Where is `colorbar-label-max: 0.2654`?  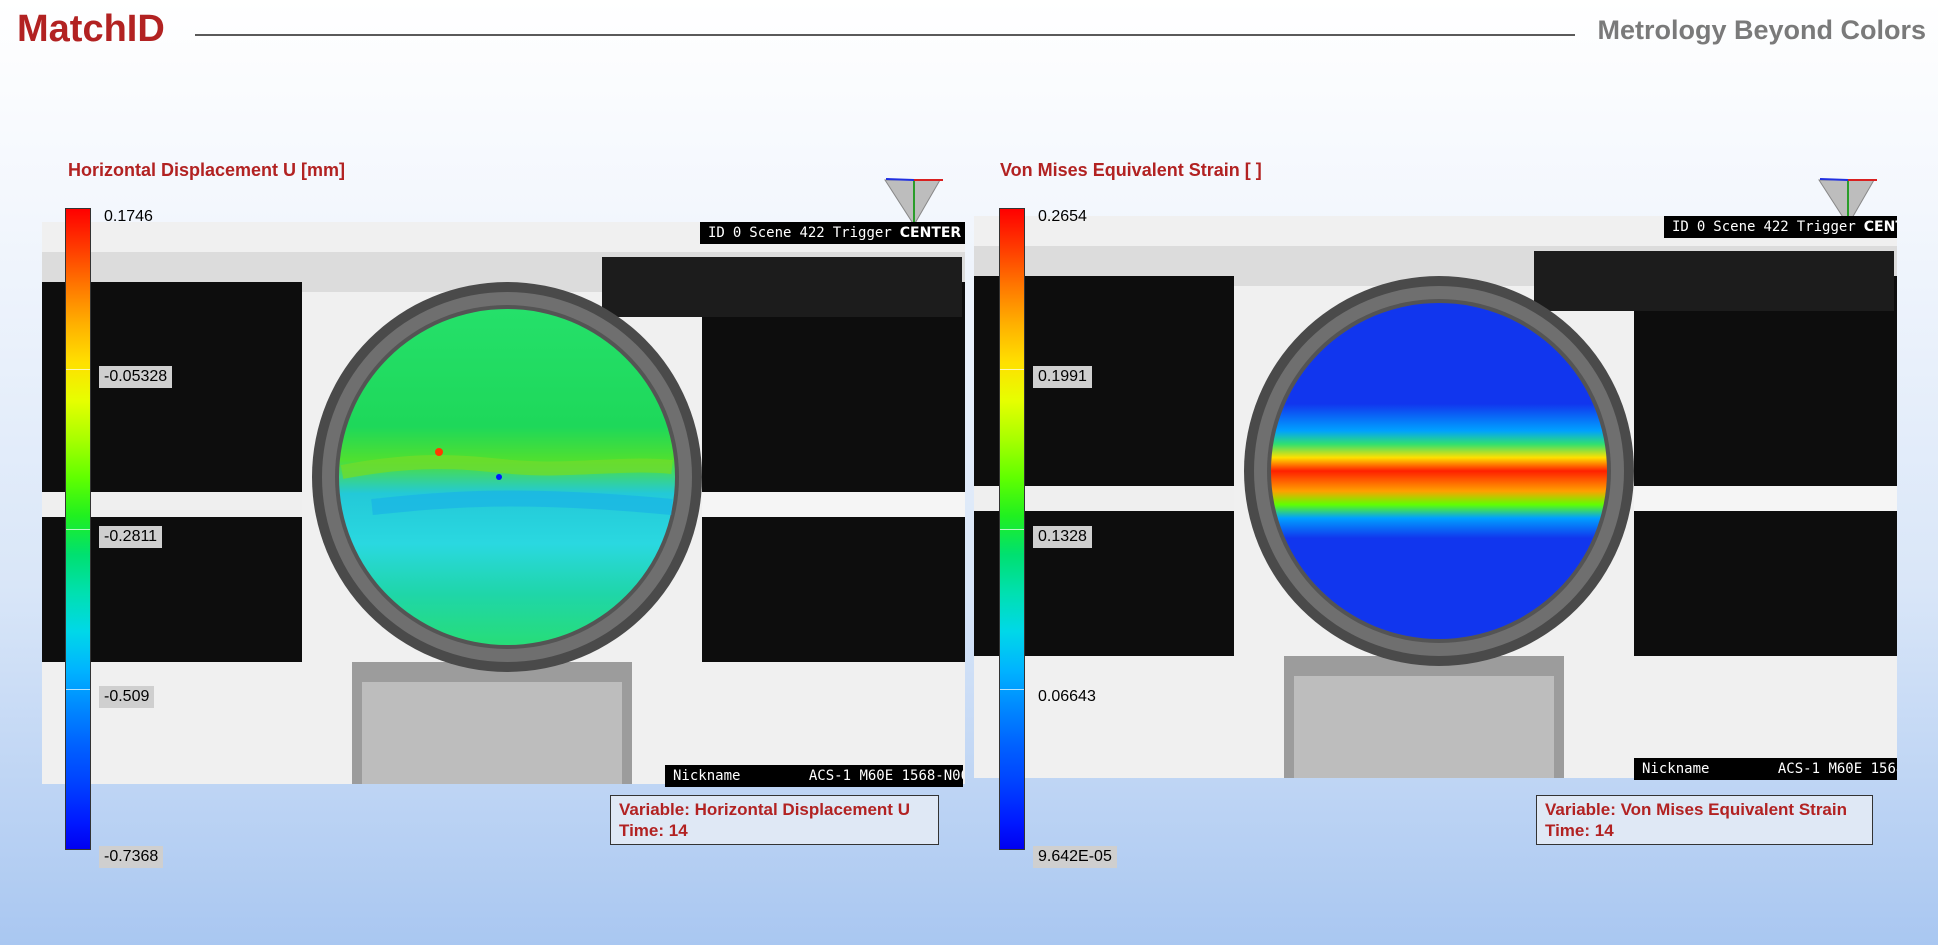
colorbar-label-max: 0.2654 is located at coordinates (1062, 216).